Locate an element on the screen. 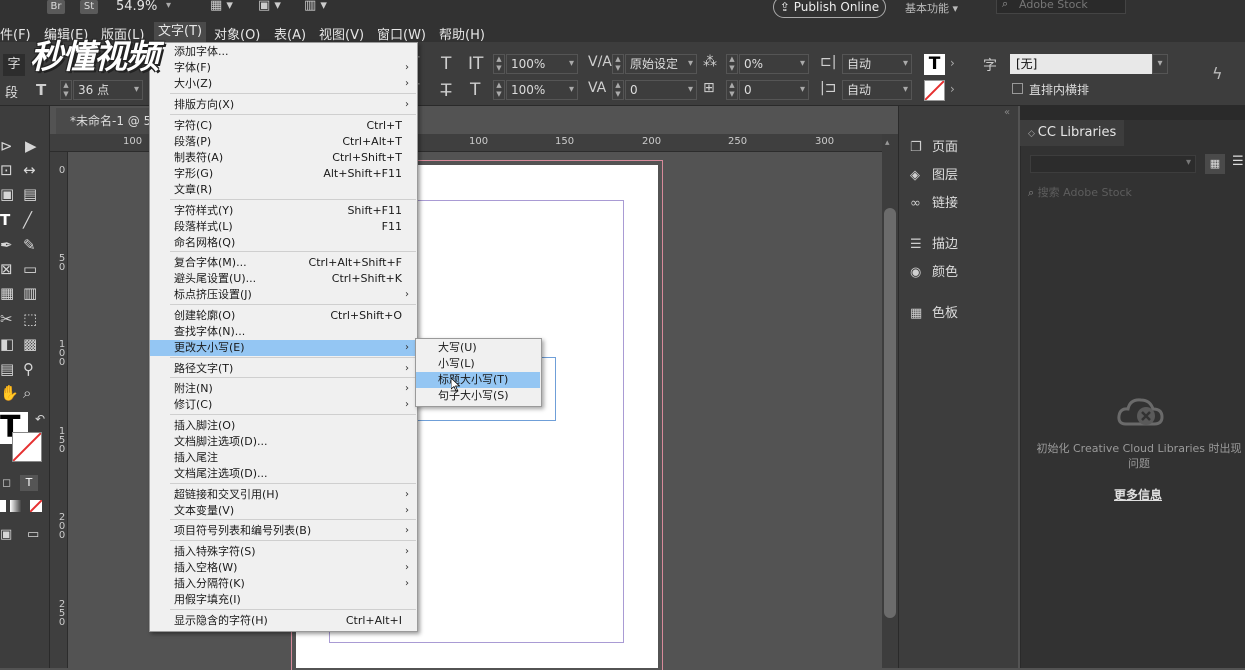 This screenshot has height=670, width=1245. library-dropdown: ▾ is located at coordinates (1113, 164).